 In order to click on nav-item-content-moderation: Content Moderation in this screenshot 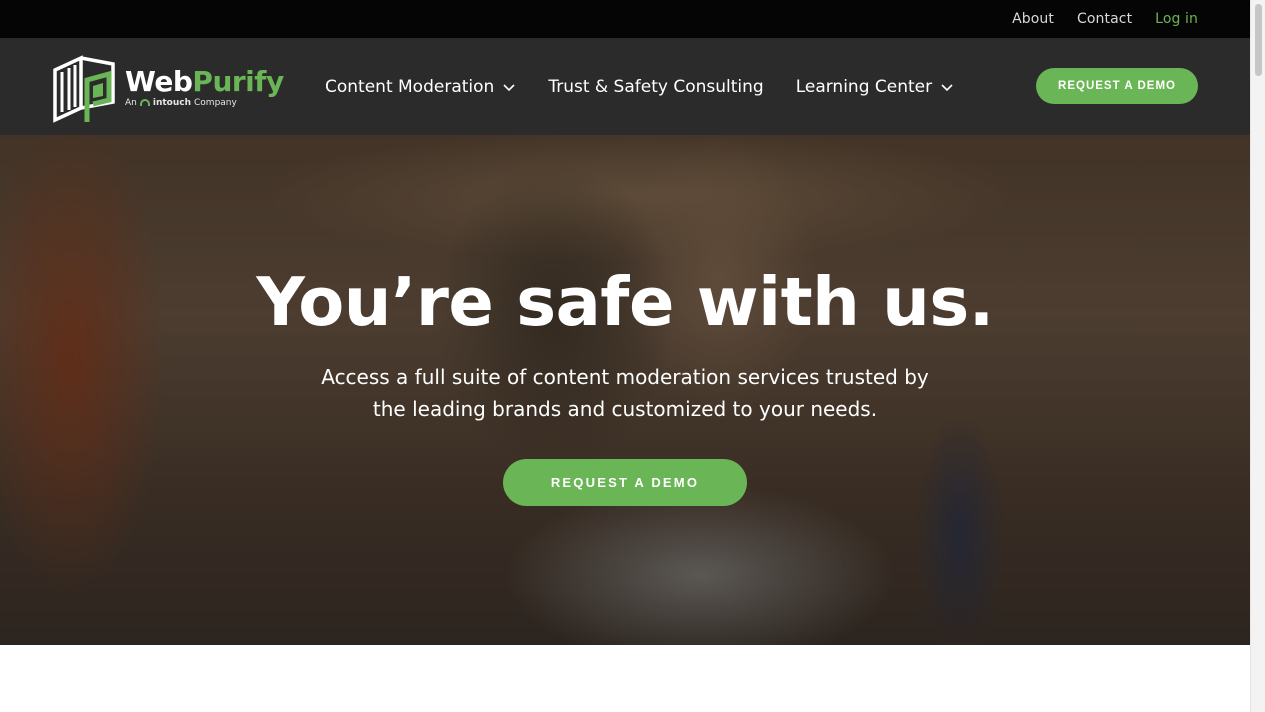, I will do `click(420, 87)`.